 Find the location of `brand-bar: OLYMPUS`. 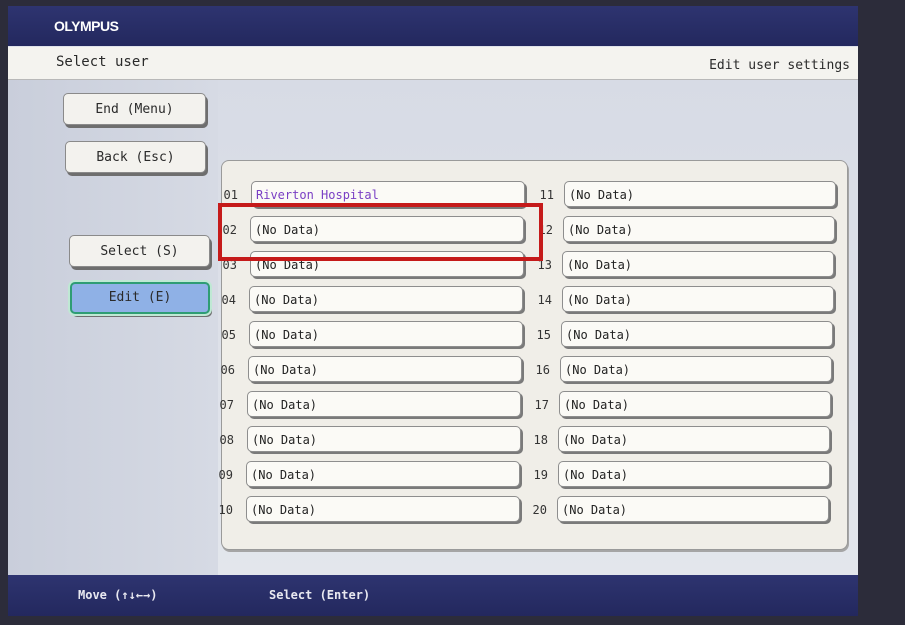

brand-bar: OLYMPUS is located at coordinates (433, 26).